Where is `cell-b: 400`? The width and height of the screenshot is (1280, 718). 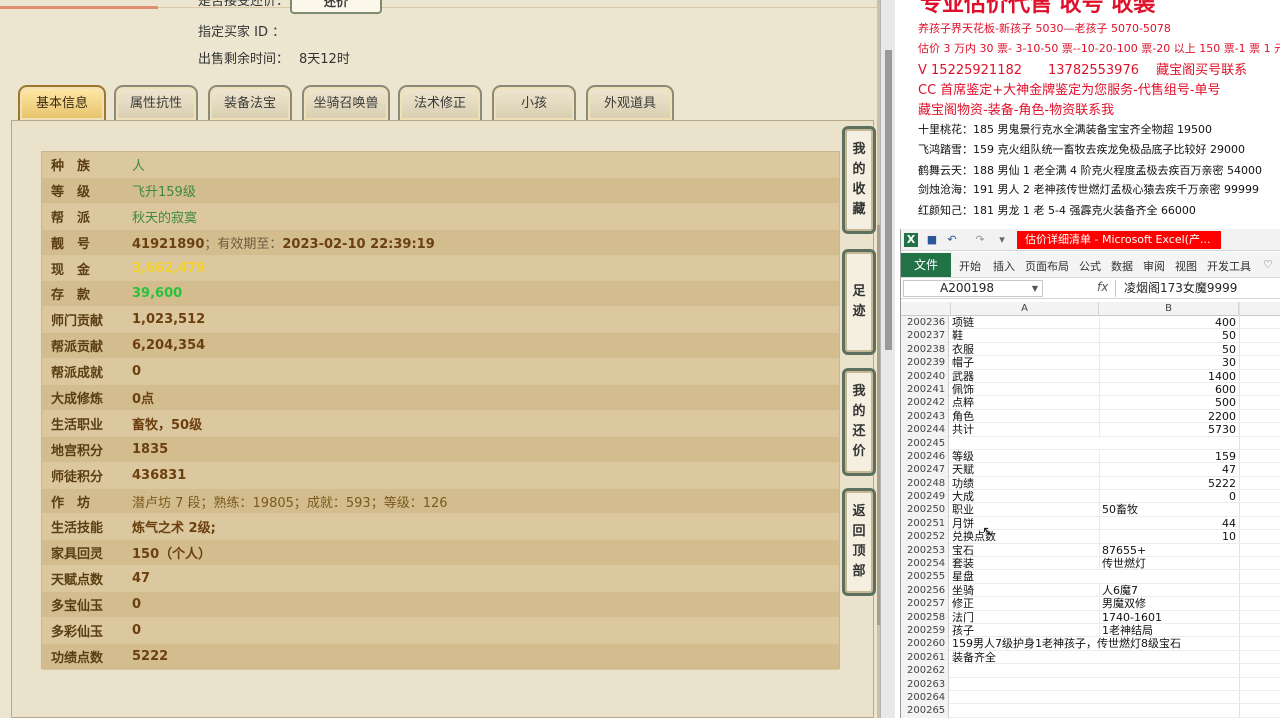
cell-b: 400 is located at coordinates (1169, 322).